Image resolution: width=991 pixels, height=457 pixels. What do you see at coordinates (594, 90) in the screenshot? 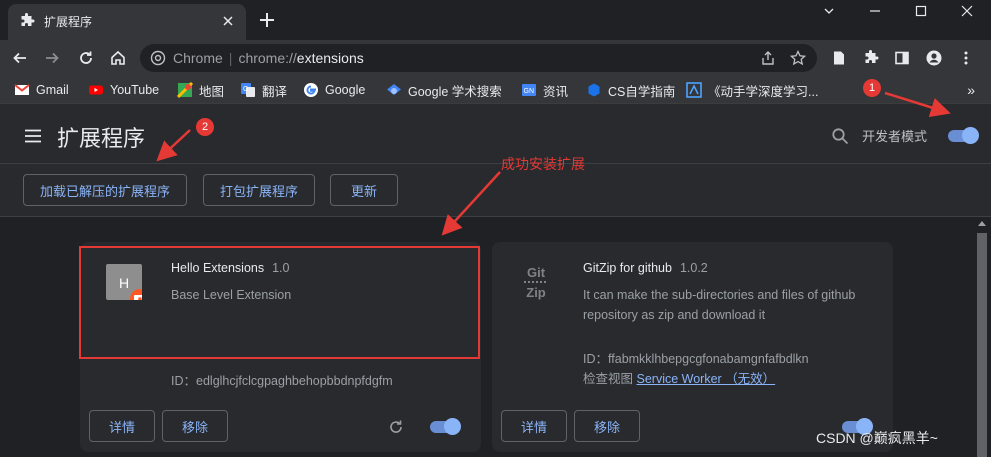
I see `cs-guide-icon` at bounding box center [594, 90].